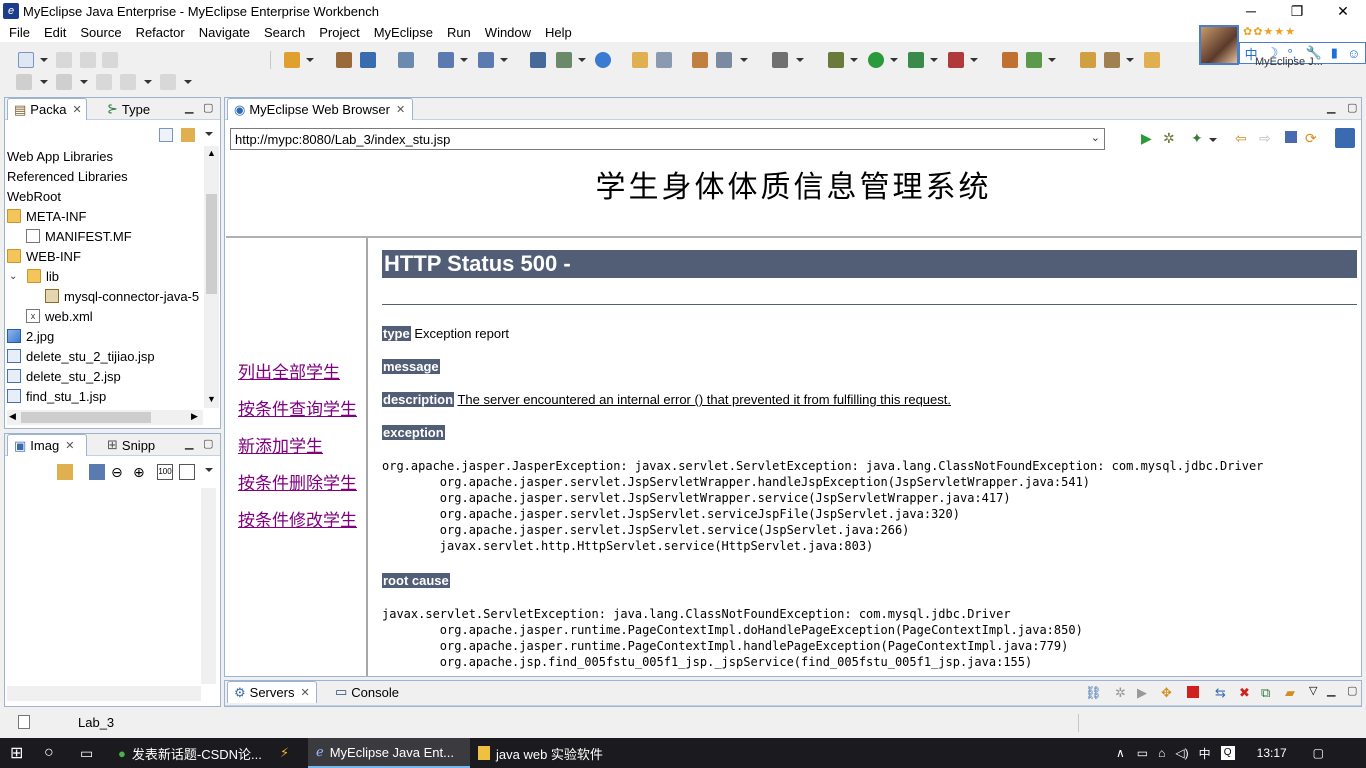 The width and height of the screenshot is (1366, 768). What do you see at coordinates (744, 60) in the screenshot?
I see `web-dropdown-icon` at bounding box center [744, 60].